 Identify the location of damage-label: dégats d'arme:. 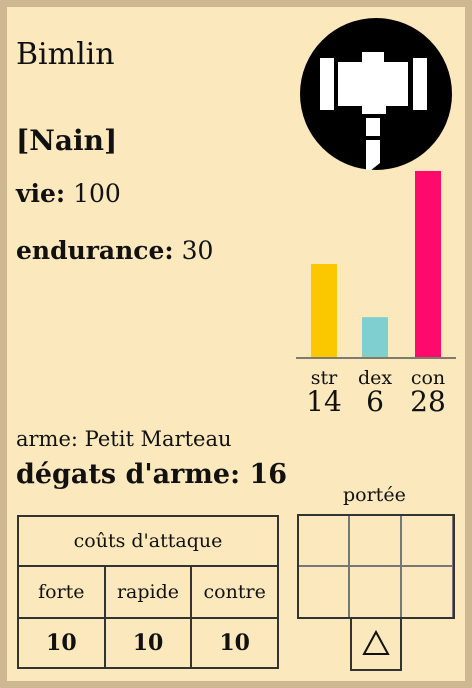
(128, 474).